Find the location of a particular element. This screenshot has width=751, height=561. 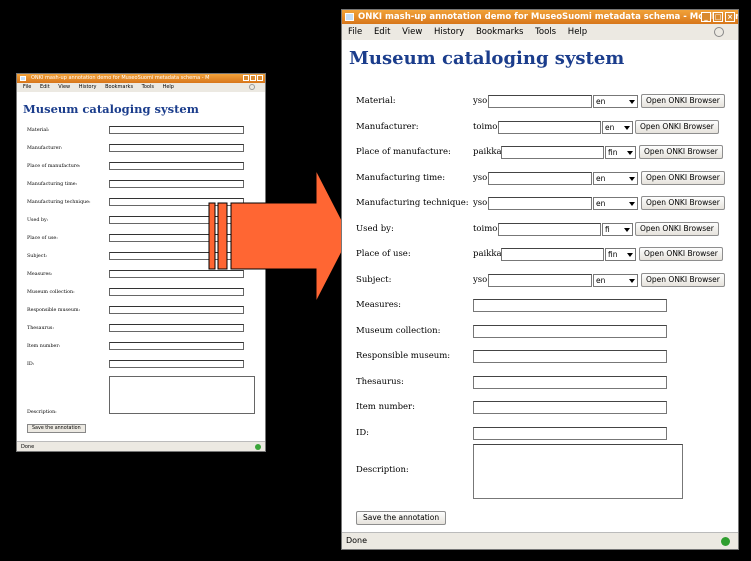

responsible-museum-field is located at coordinates (176, 310).